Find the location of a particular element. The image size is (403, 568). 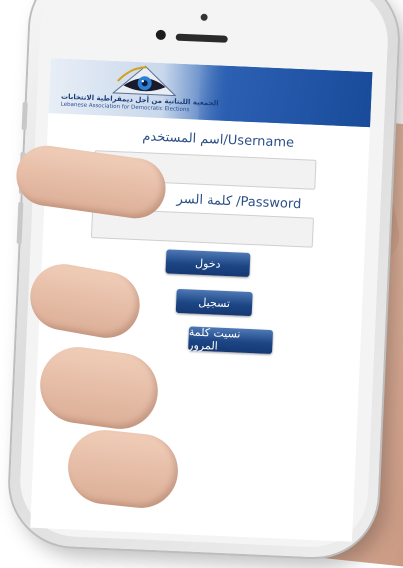

username-label: اسم المستخدم/Username is located at coordinates (218, 140).